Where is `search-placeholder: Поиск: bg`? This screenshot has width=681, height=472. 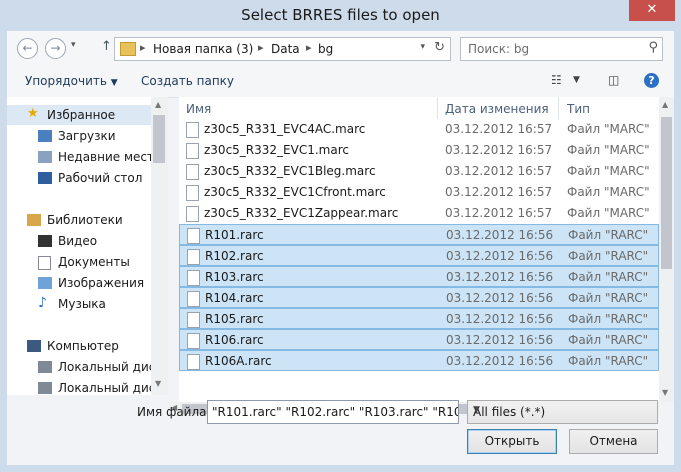 search-placeholder: Поиск: bg is located at coordinates (499, 49).